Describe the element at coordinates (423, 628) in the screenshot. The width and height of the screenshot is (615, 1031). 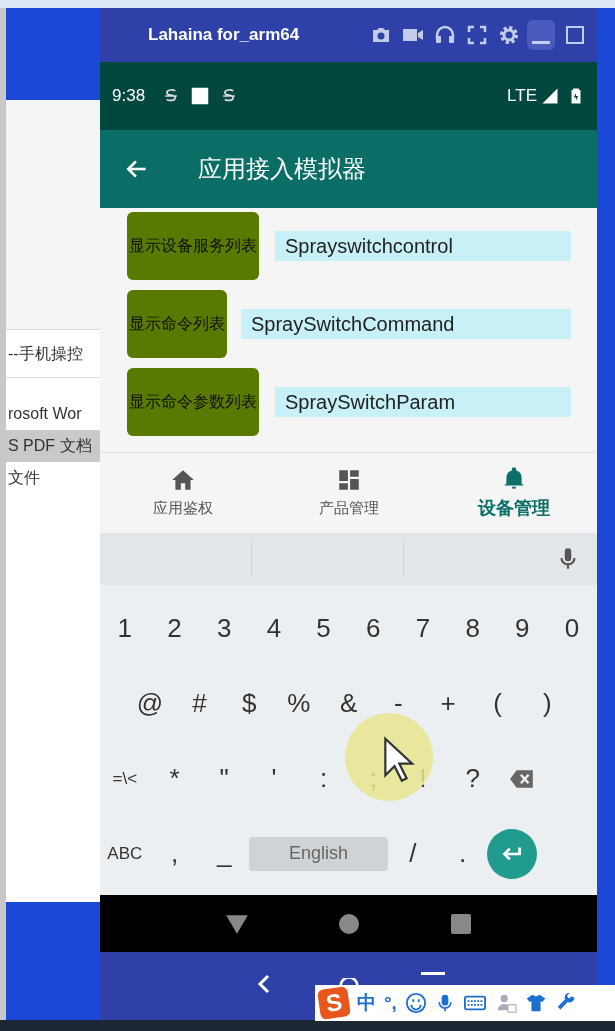
I see `keyboard-key: 7` at that location.